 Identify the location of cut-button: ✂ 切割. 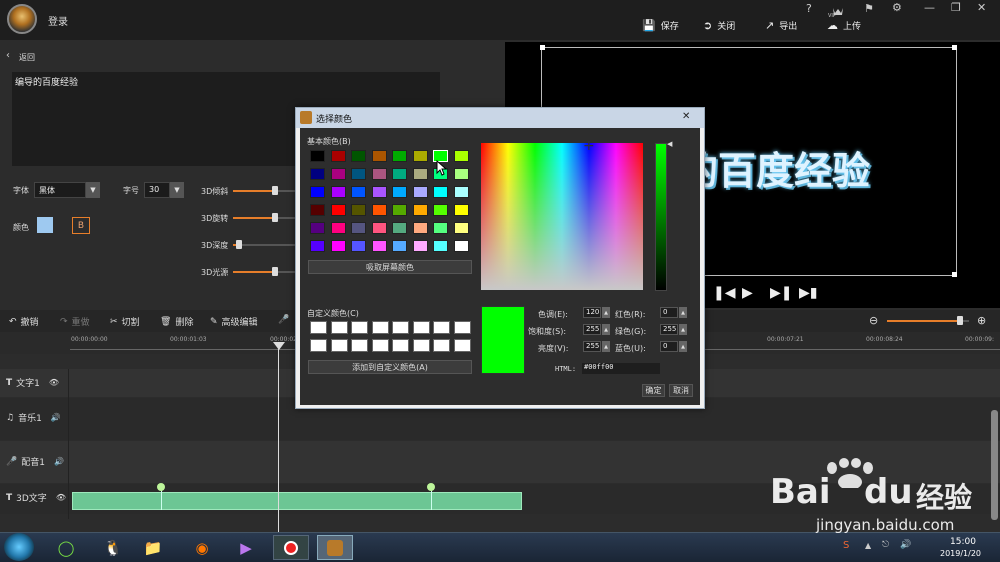
(125, 322).